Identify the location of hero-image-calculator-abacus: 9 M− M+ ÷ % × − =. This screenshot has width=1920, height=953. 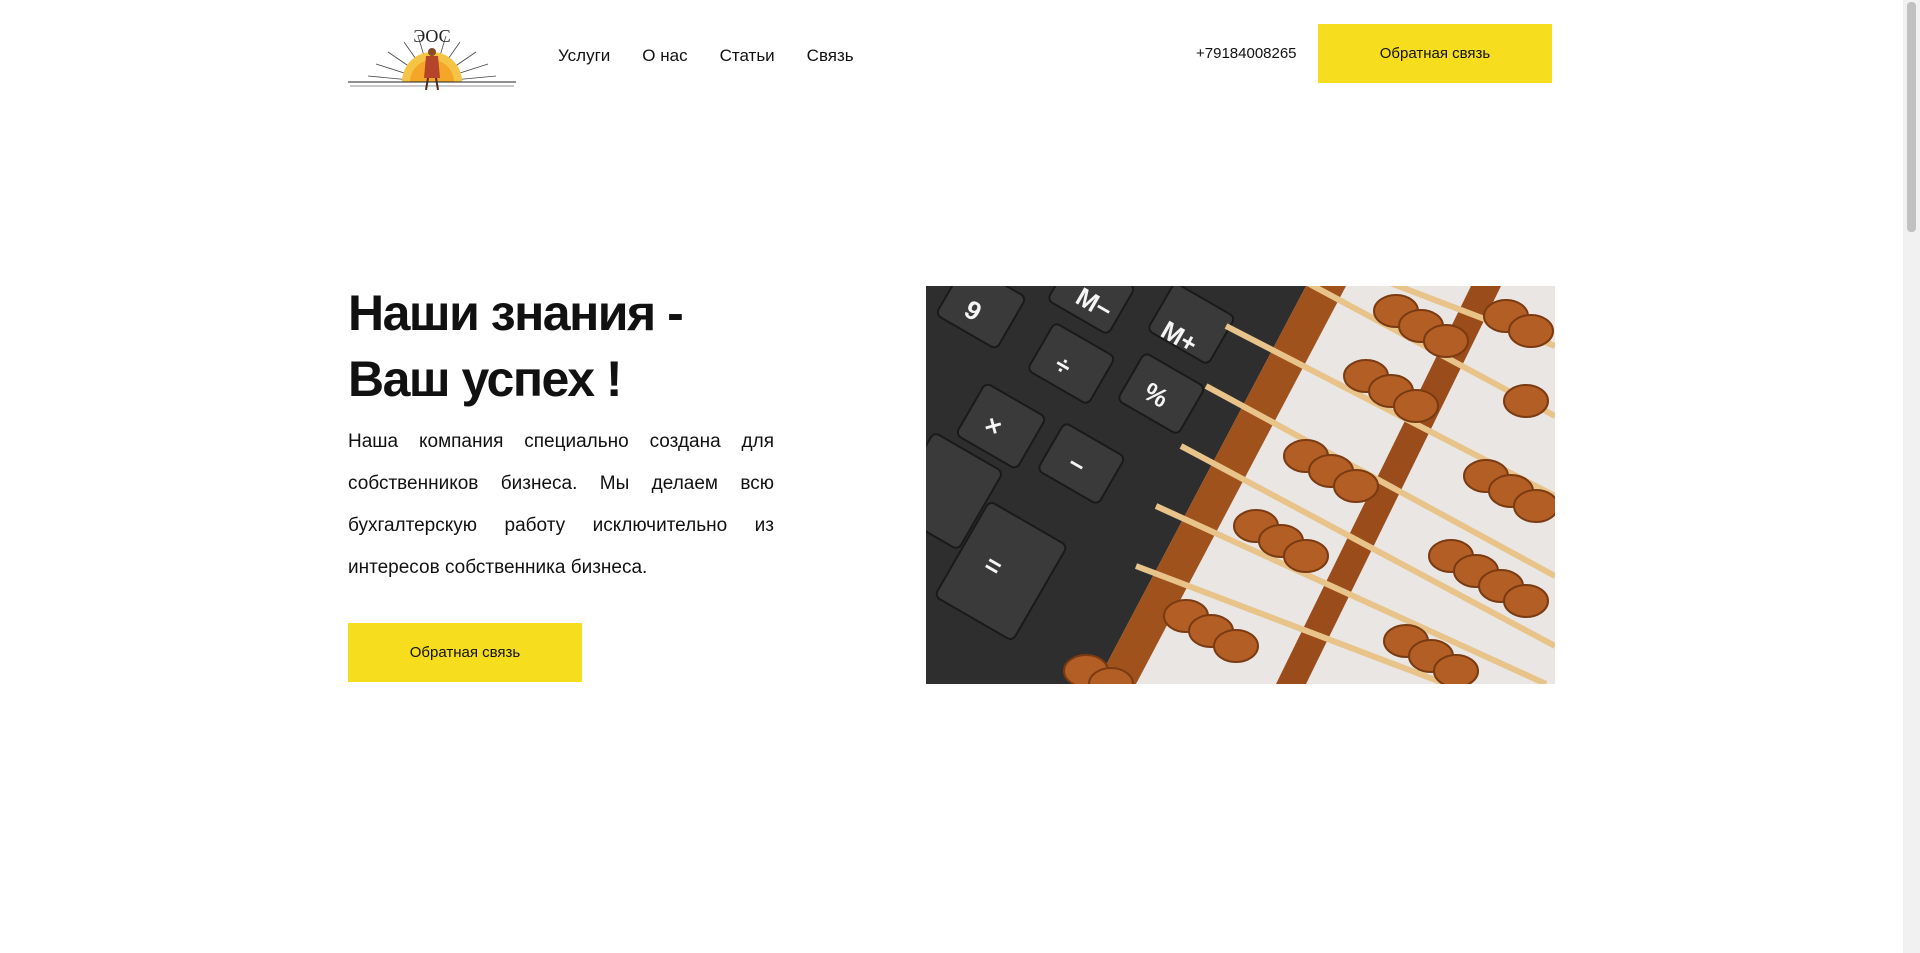
(1240, 485).